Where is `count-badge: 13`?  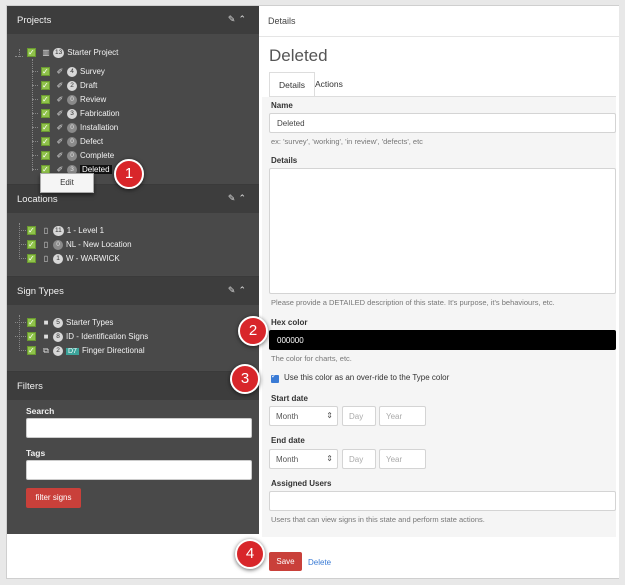 count-badge: 13 is located at coordinates (59, 52).